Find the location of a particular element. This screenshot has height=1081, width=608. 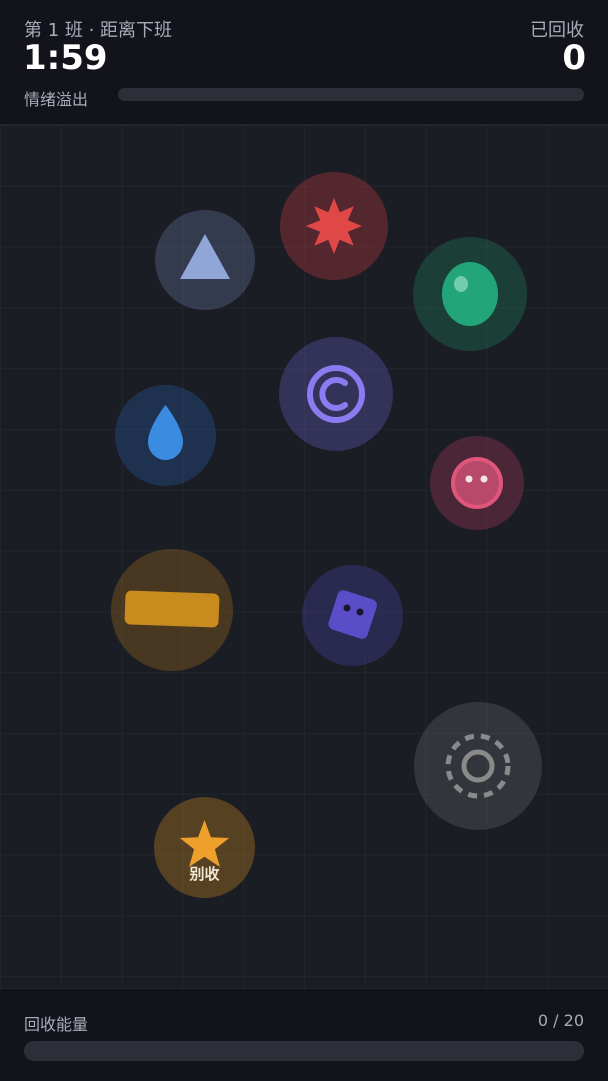

purple-cube-icon is located at coordinates (352, 614).